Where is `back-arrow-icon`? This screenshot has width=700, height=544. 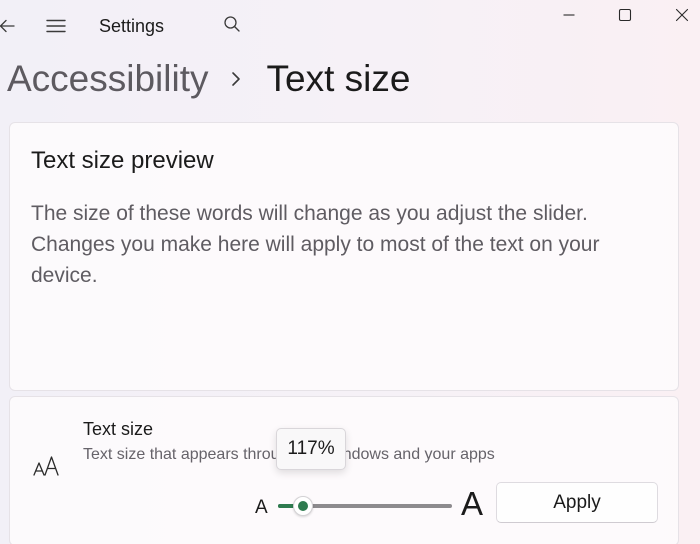 back-arrow-icon is located at coordinates (9, 26).